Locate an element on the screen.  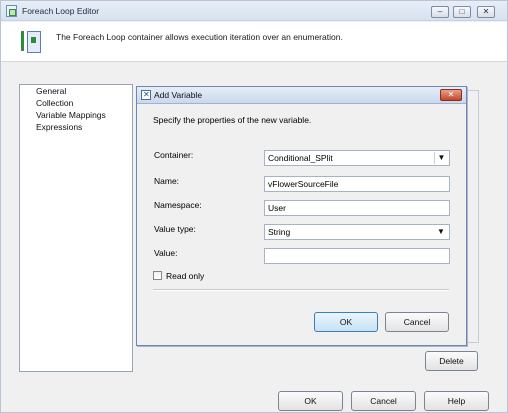
cancel-button: Cancel is located at coordinates (383, 401).